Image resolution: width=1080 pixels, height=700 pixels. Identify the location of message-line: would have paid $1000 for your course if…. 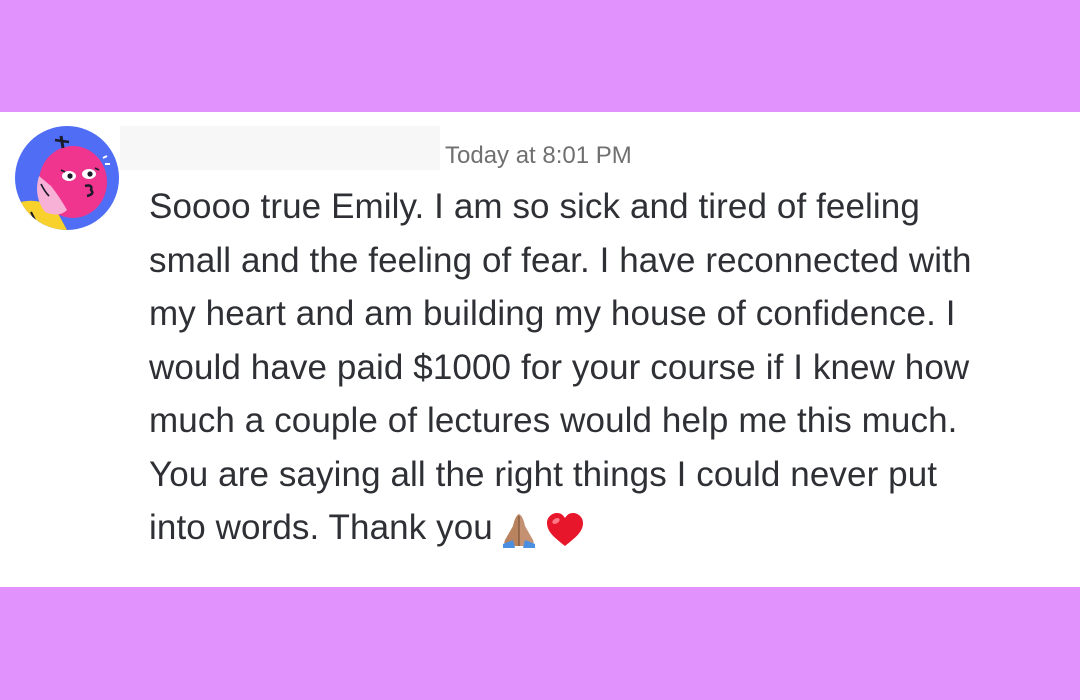
(559, 367).